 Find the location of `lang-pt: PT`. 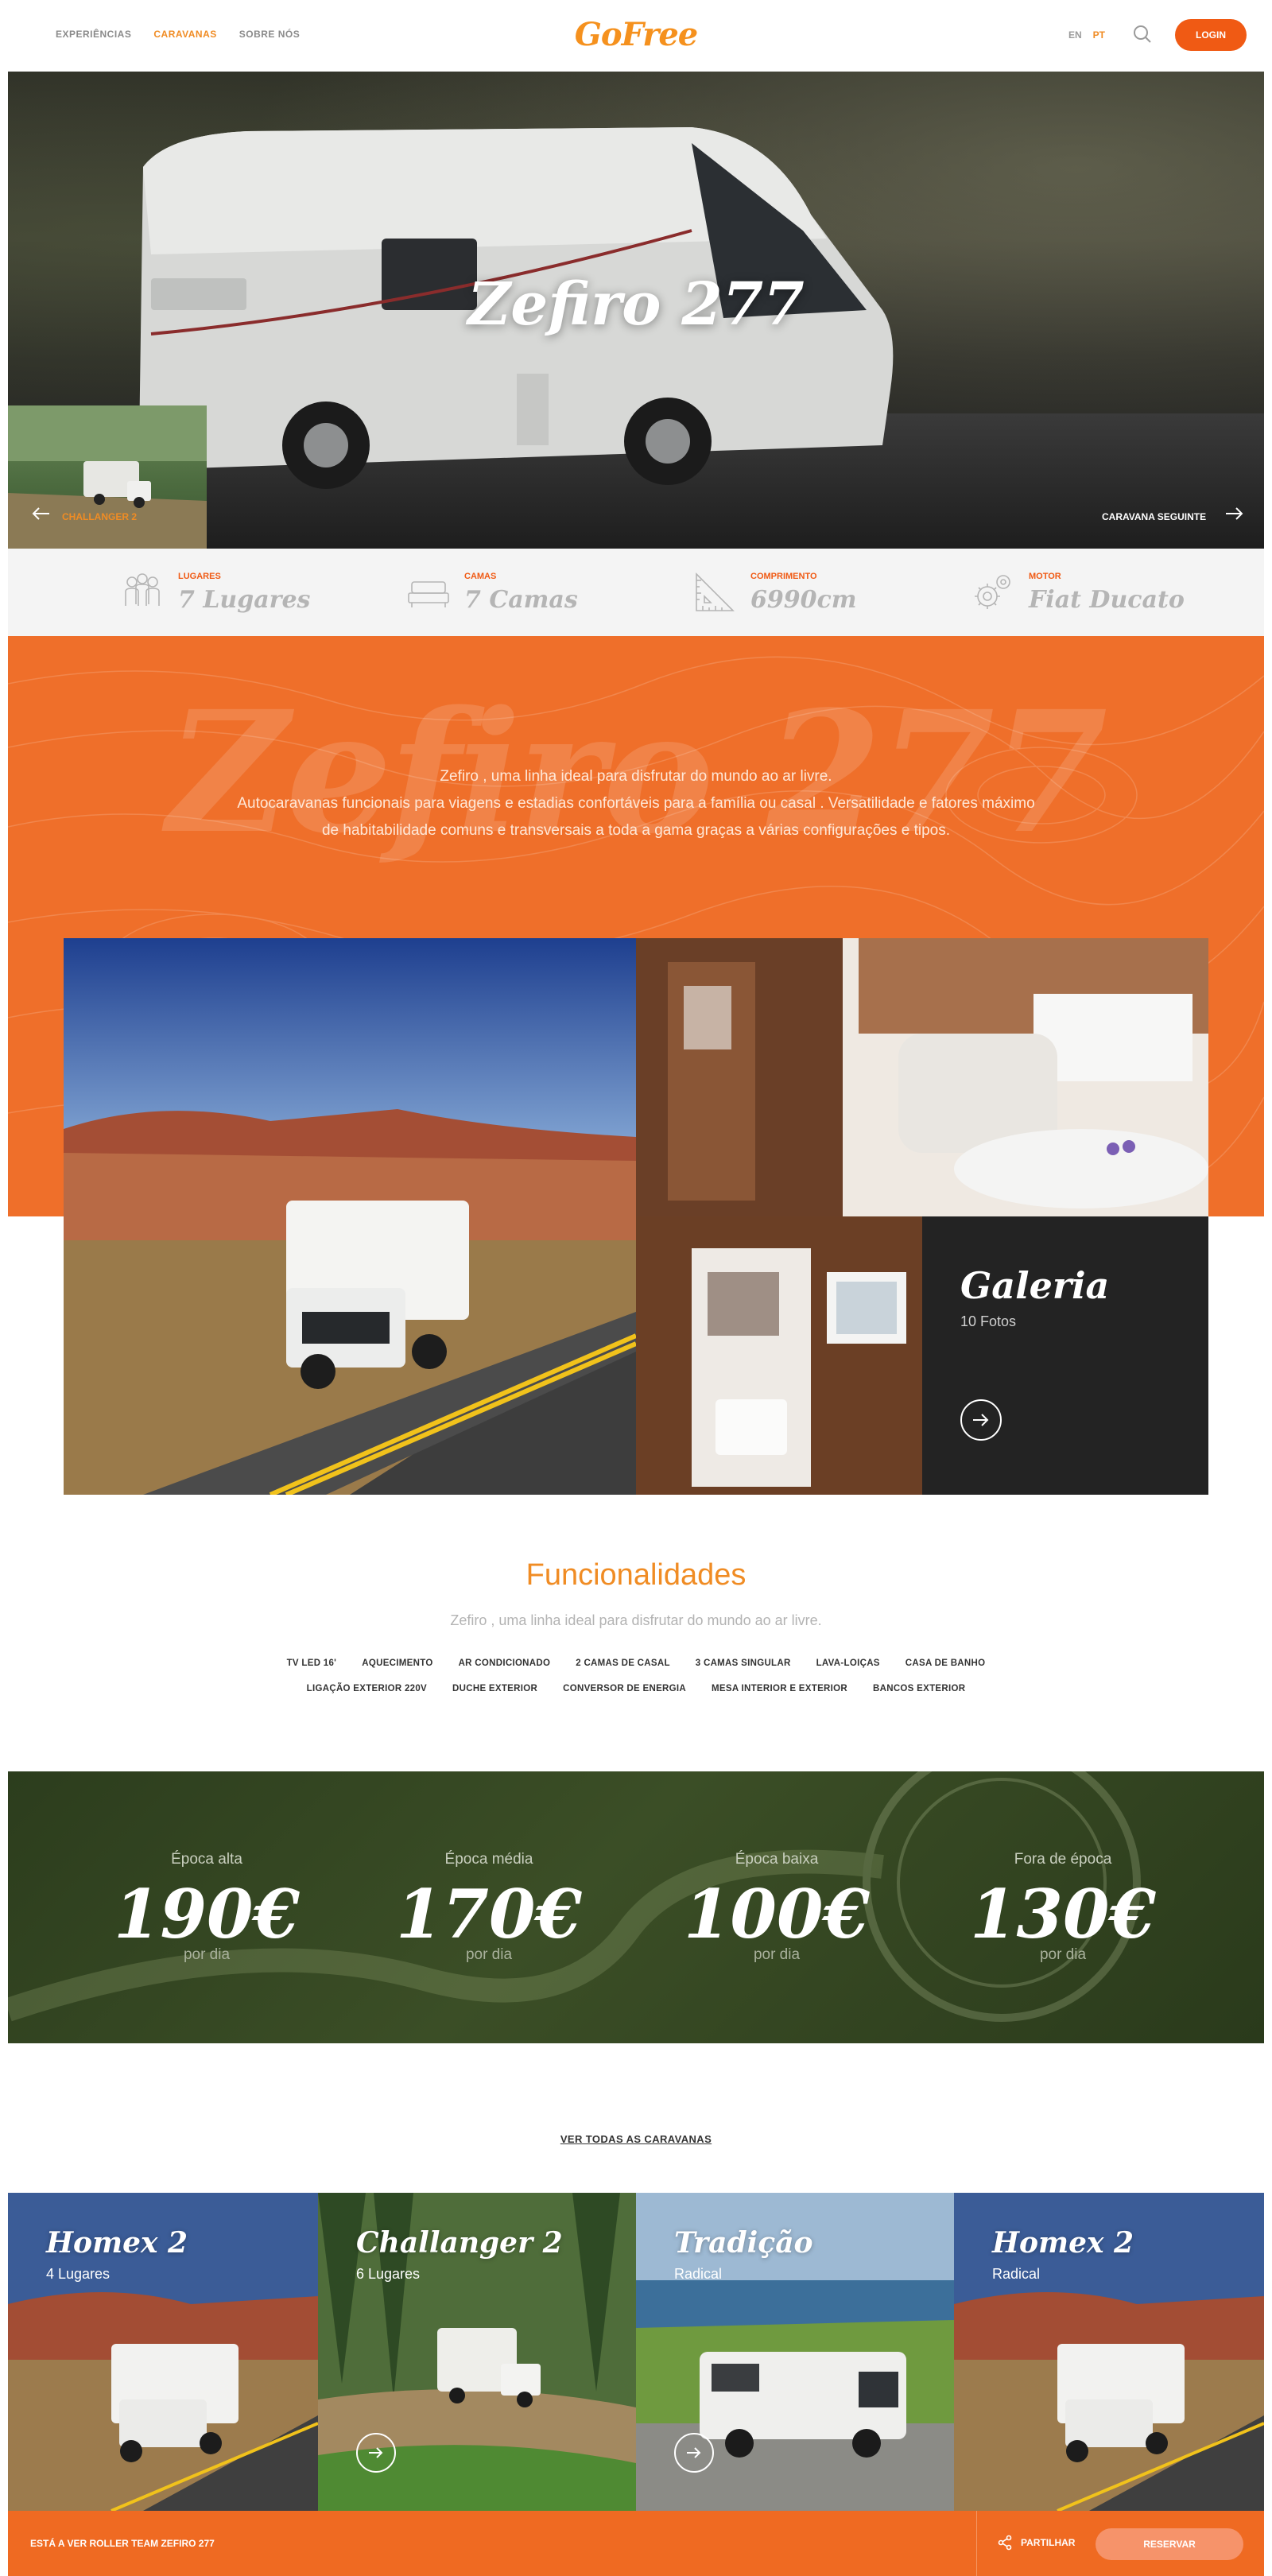

lang-pt: PT is located at coordinates (1099, 35).